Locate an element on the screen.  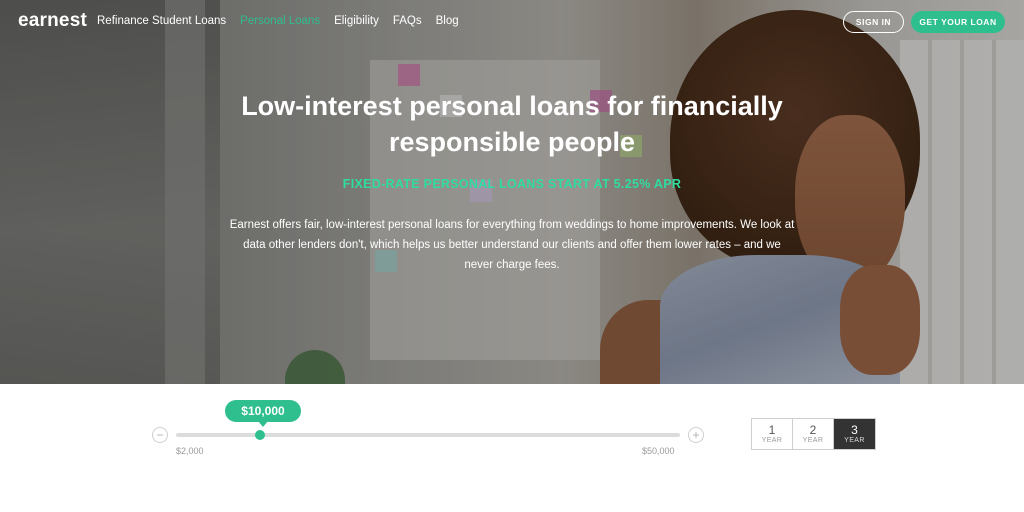
get-your-loan-button: GET YOUR LOAN is located at coordinates (958, 22).